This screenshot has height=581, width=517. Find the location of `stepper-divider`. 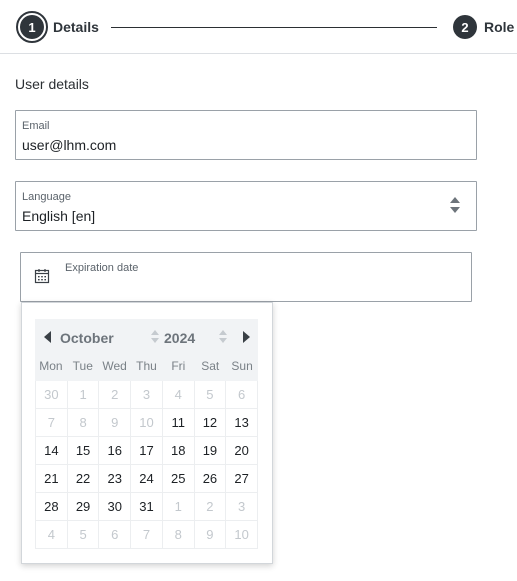

stepper-divider is located at coordinates (258, 53).